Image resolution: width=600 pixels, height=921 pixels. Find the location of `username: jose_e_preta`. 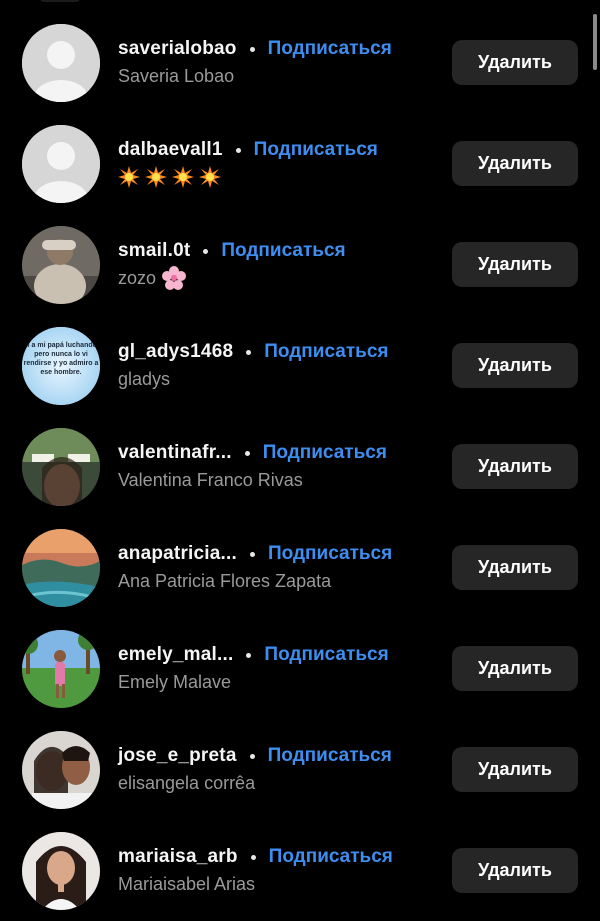

username: jose_e_preta is located at coordinates (177, 756).